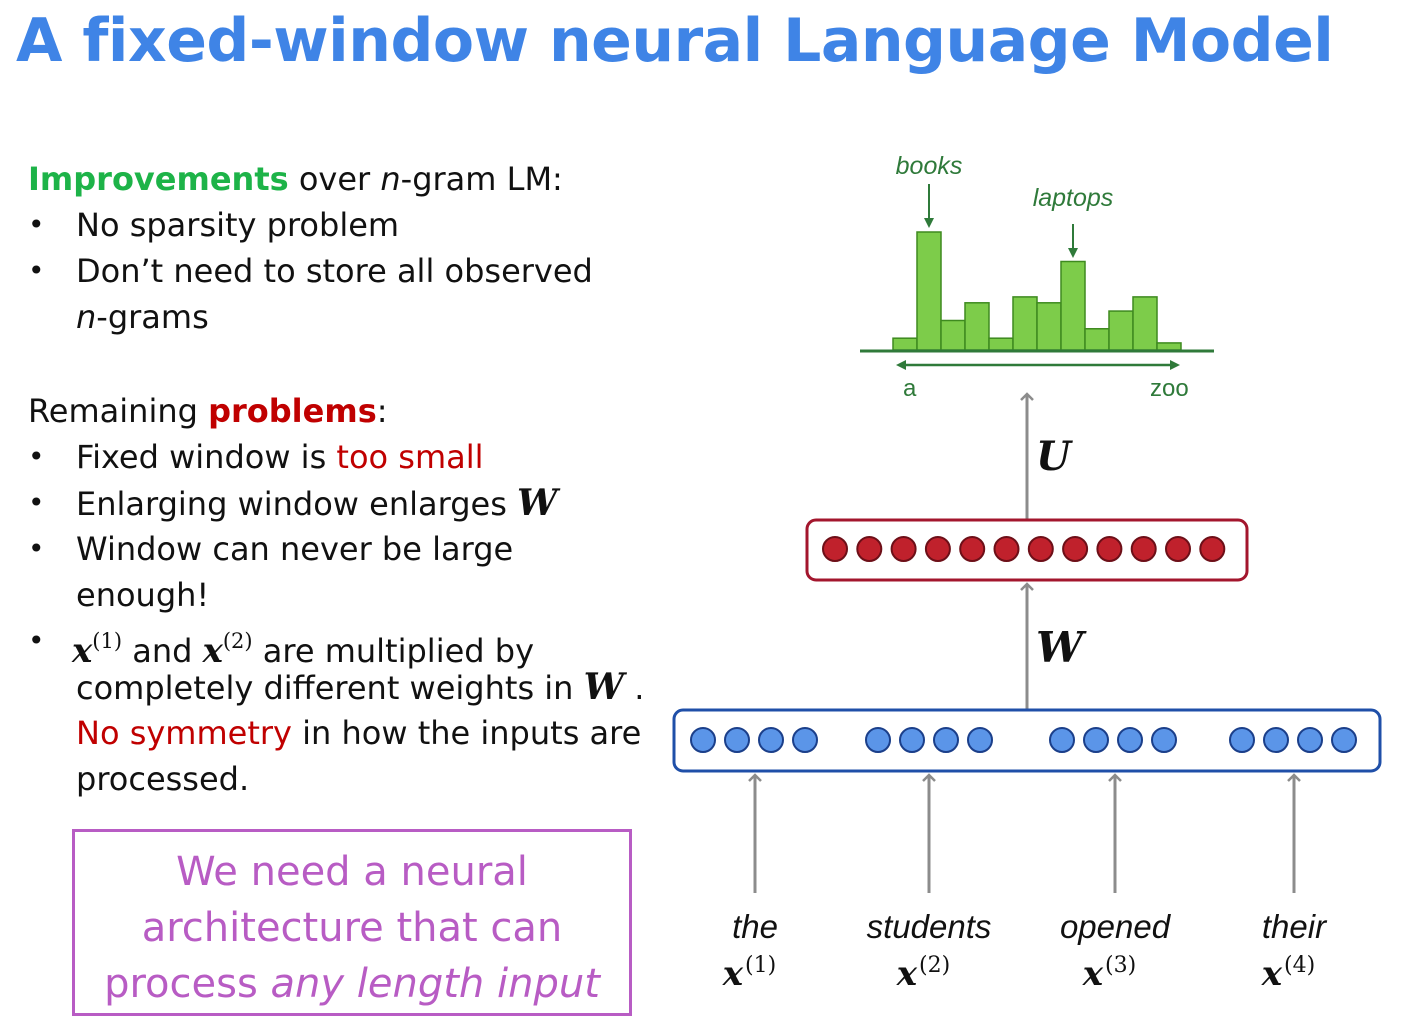 The height and width of the screenshot is (1025, 1401). Describe the element at coordinates (1025, 883) in the screenshot. I see `input-words: thex (1)studentsx (2)openedx (3)theirx (4)` at that location.